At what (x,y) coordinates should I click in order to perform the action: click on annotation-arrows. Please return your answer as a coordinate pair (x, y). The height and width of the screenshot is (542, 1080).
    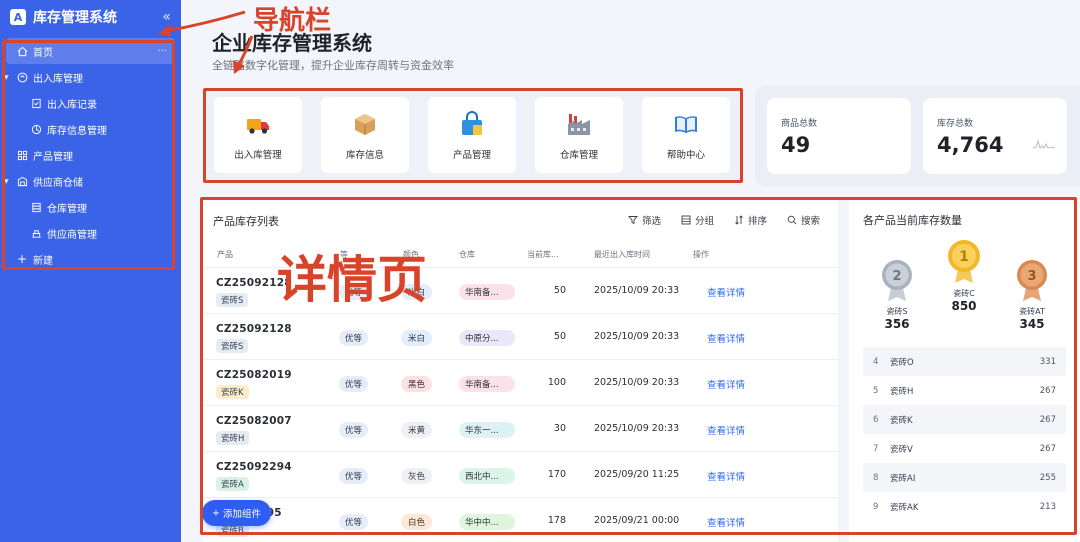
    Looking at the image, I should click on (206, 42).